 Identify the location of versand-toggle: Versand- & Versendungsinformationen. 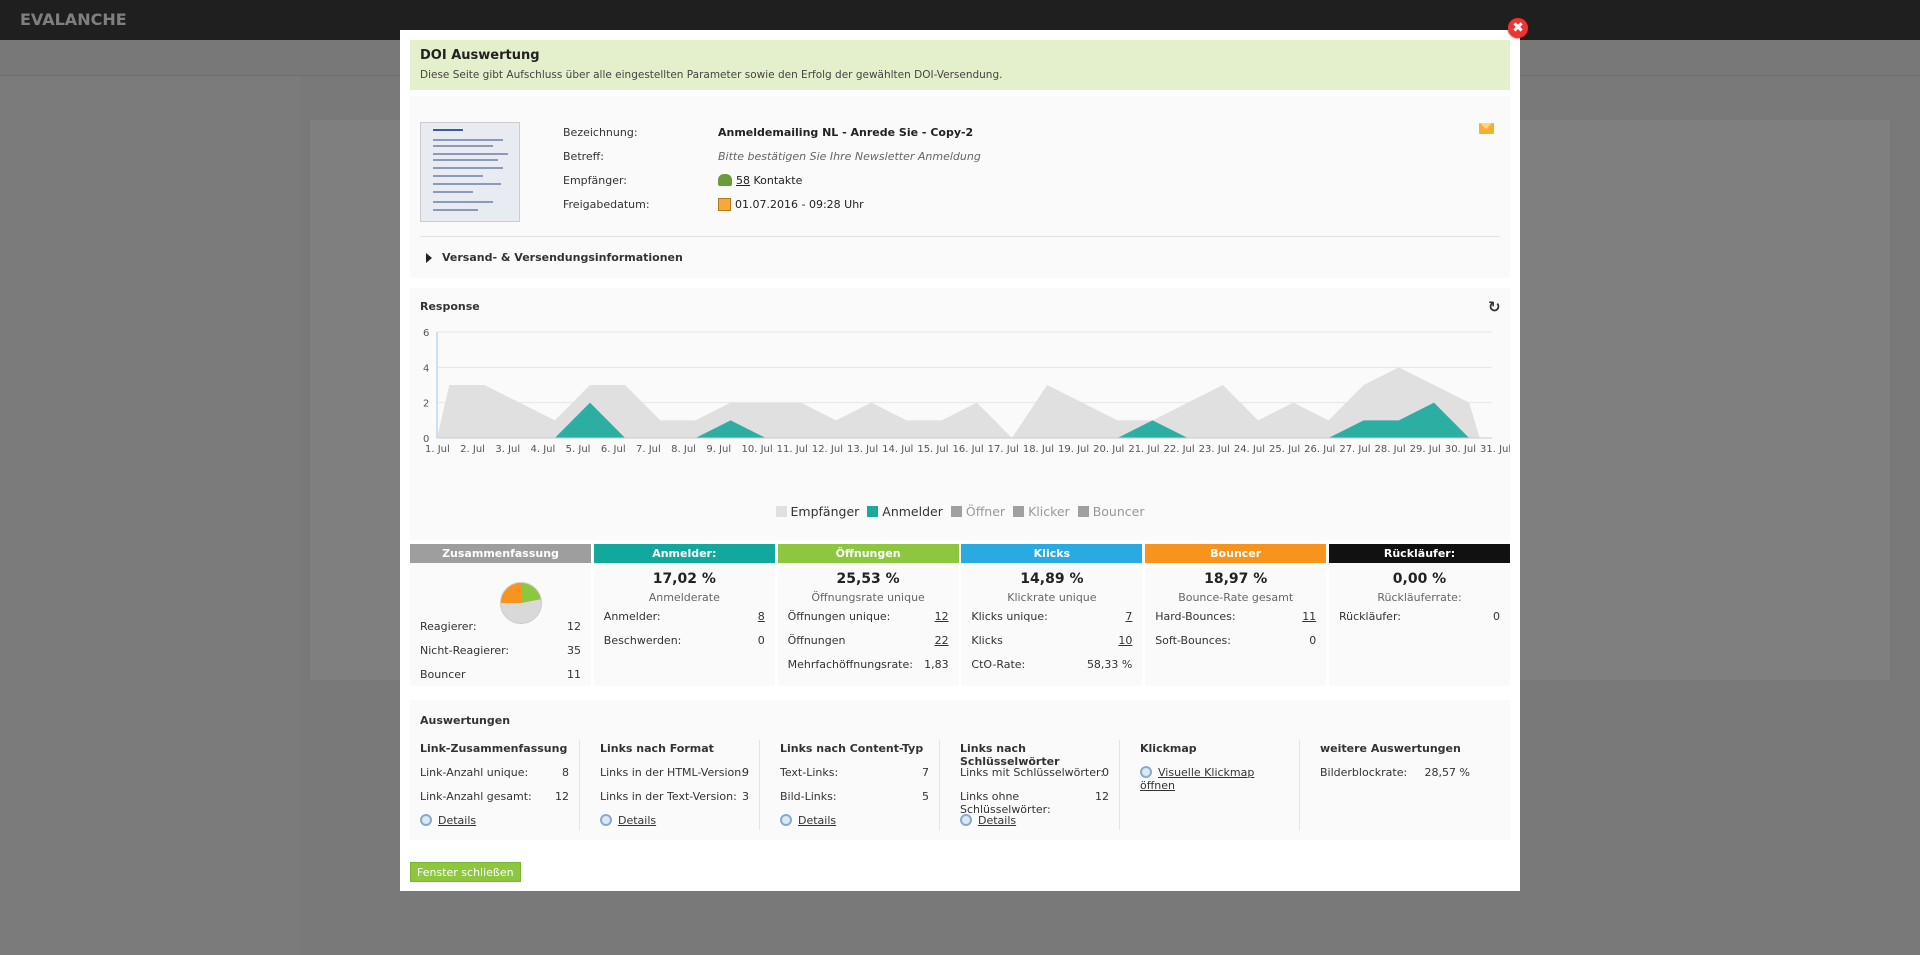
(562, 257).